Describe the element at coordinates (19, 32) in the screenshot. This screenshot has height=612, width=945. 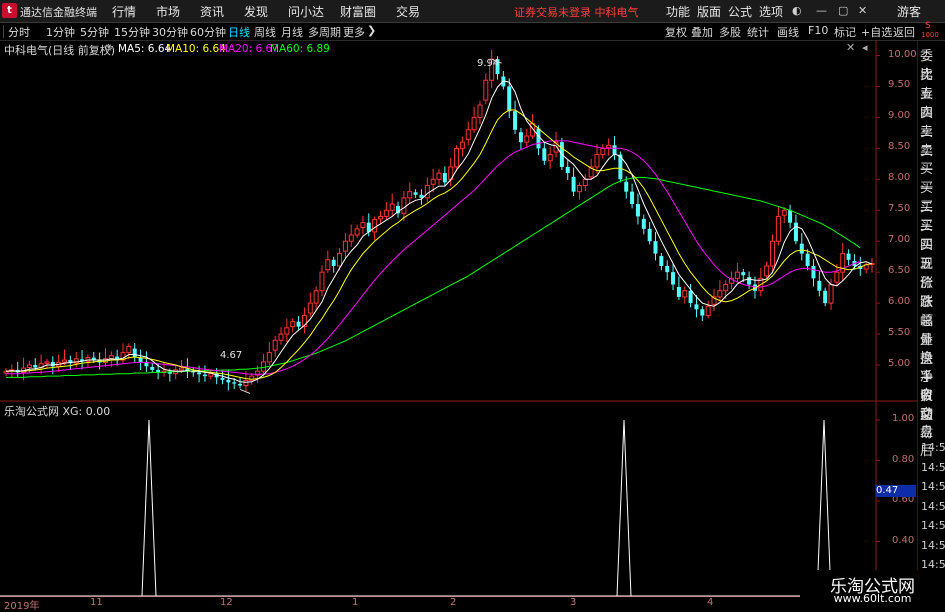
I see `period-fenshi: 分时` at that location.